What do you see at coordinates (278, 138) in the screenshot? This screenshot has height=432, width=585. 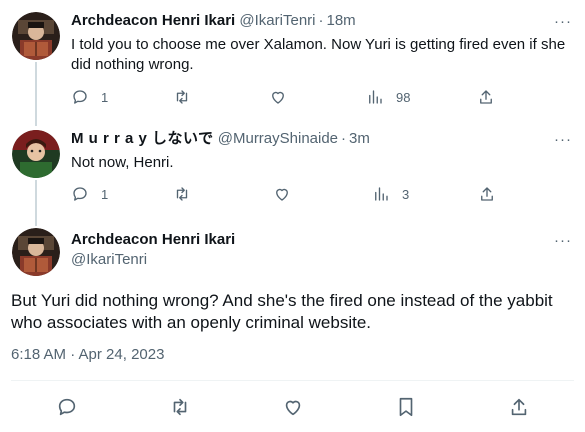 I see `user-handle: @MurrayShinaide` at bounding box center [278, 138].